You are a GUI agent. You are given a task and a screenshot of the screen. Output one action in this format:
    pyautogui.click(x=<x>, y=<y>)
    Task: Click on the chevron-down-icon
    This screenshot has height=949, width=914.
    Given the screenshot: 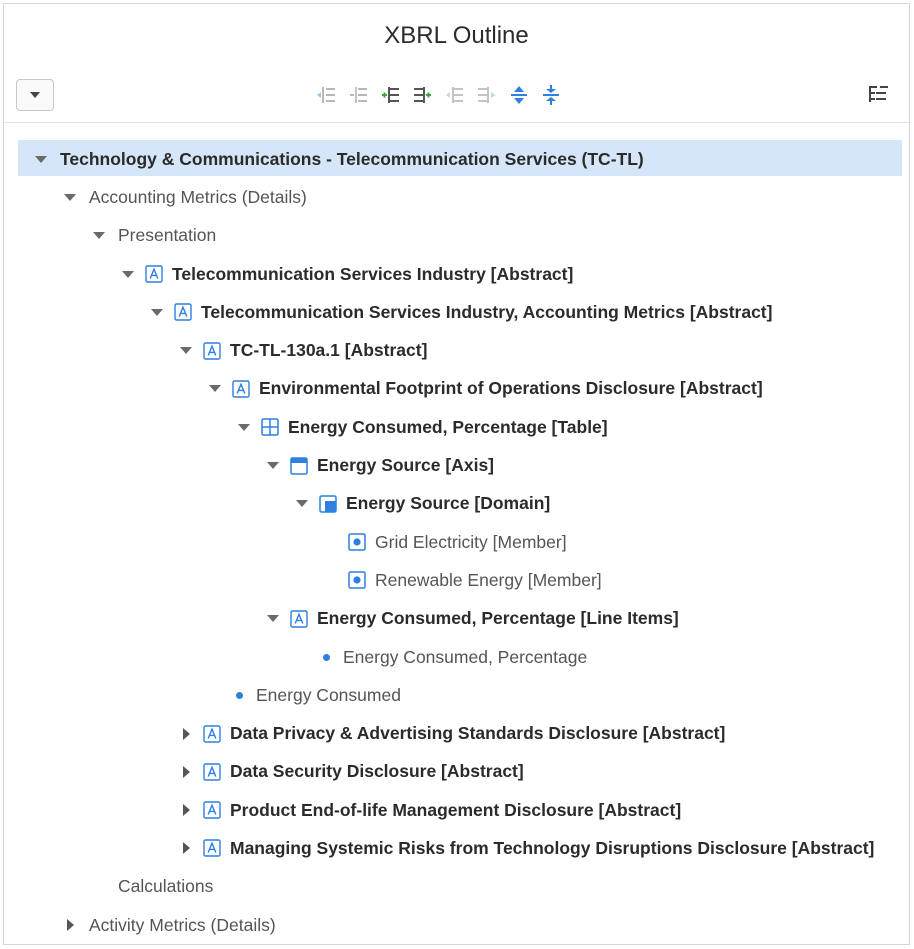 What is the action you would take?
    pyautogui.click(x=35, y=95)
    